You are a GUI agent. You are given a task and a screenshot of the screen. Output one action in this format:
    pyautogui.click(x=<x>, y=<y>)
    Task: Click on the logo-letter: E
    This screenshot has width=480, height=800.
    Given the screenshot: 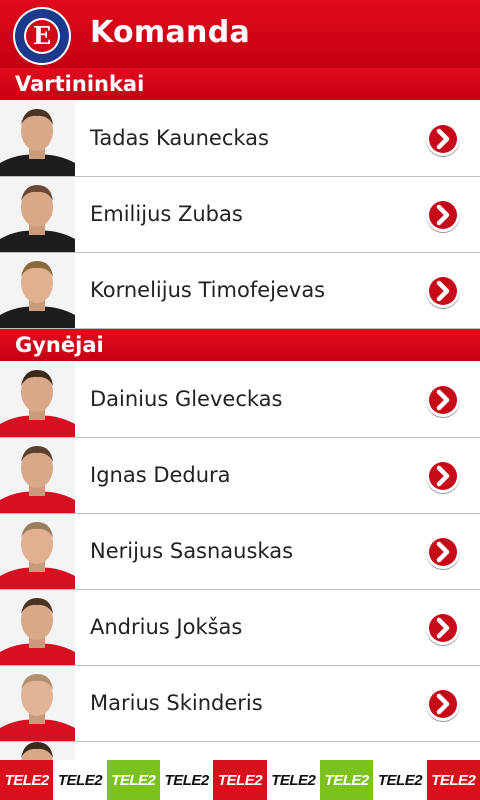 What is the action you would take?
    pyautogui.click(x=42, y=35)
    